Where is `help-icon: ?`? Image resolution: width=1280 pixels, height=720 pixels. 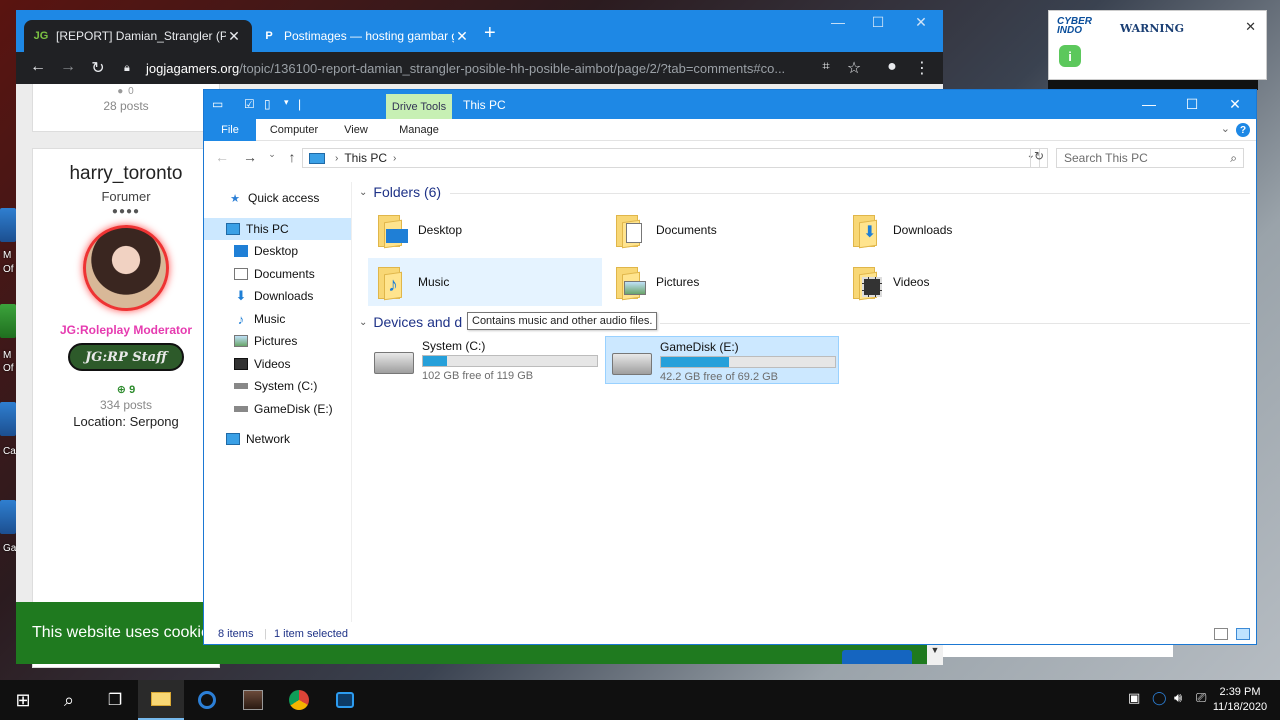 help-icon: ? is located at coordinates (1243, 130).